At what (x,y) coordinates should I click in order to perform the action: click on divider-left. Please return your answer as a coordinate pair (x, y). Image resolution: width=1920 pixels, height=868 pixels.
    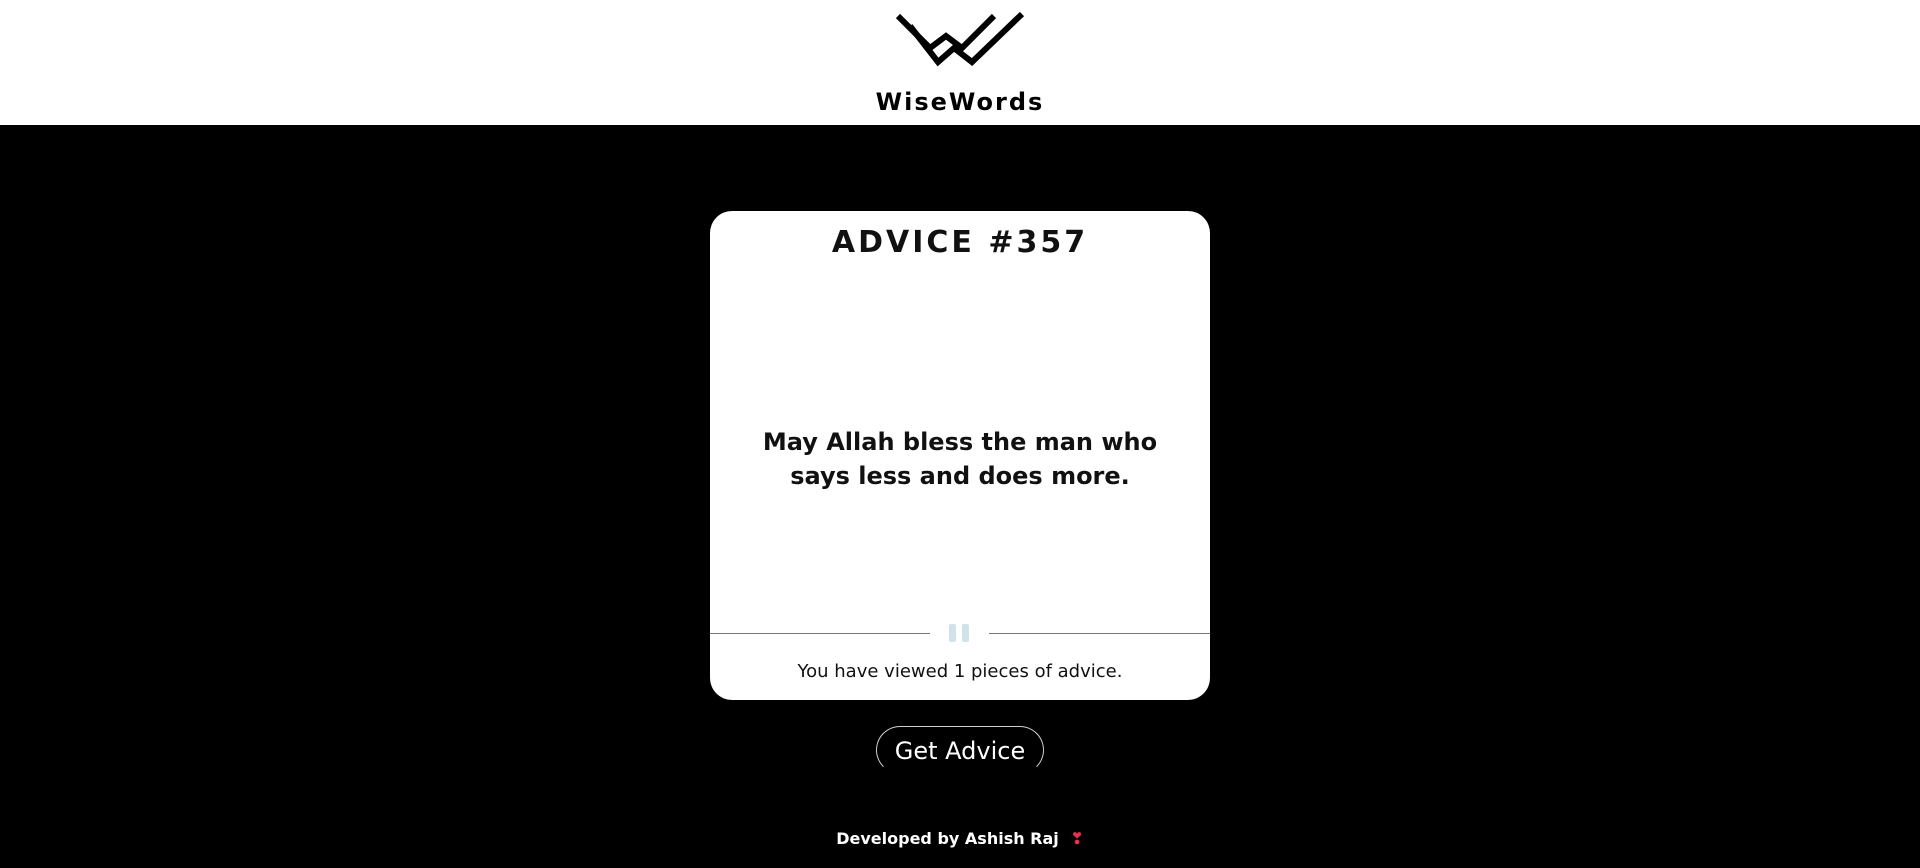
    Looking at the image, I should click on (820, 633).